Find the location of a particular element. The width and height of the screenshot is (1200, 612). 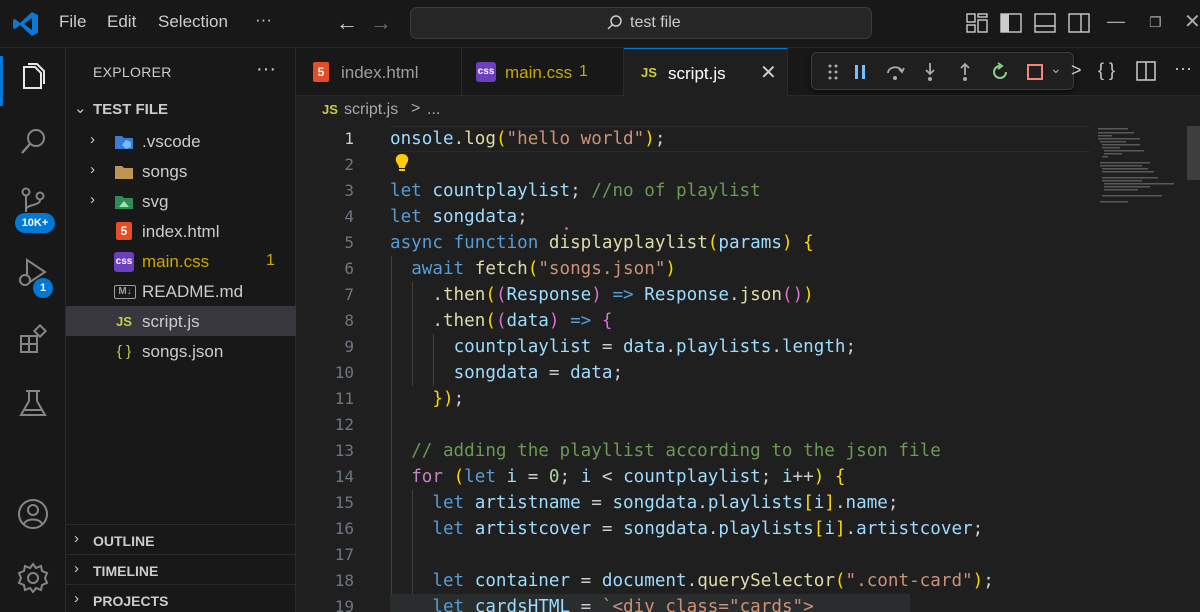

close-window-icon: ✕ is located at coordinates (1192, 21).